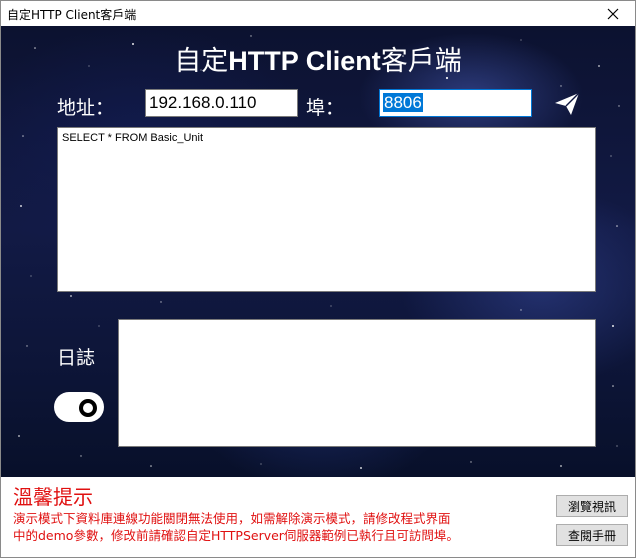 The width and height of the screenshot is (636, 558). What do you see at coordinates (201, 61) in the screenshot?
I see `app-title-prefix: 自定` at bounding box center [201, 61].